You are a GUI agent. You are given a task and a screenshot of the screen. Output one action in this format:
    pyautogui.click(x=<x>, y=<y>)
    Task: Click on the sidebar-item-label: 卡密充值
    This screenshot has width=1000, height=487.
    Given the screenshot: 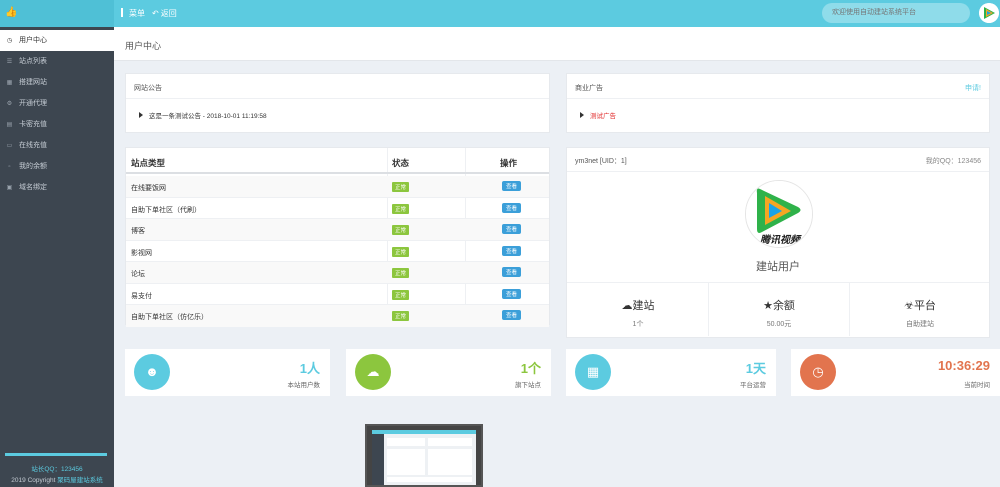 What is the action you would take?
    pyautogui.click(x=33, y=124)
    